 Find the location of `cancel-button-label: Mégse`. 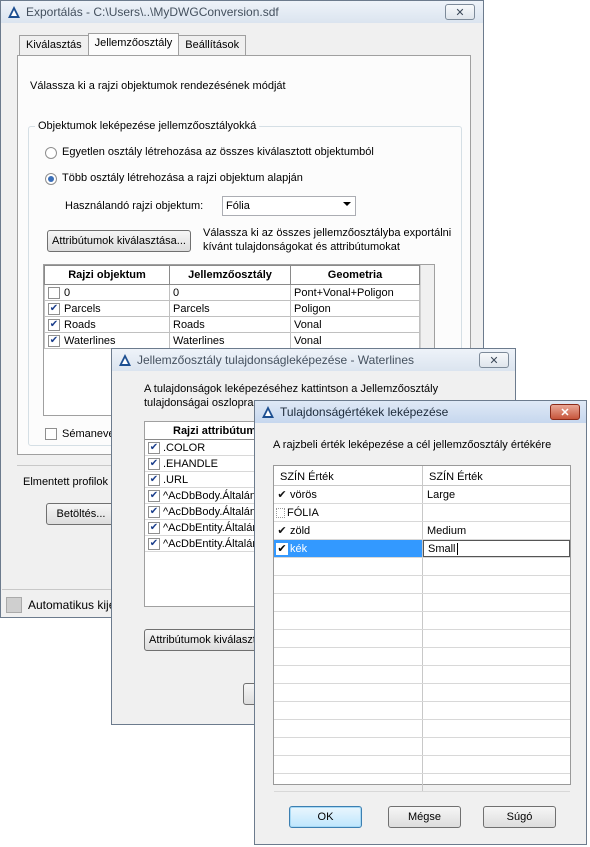

cancel-button-label: Mégse is located at coordinates (424, 817).